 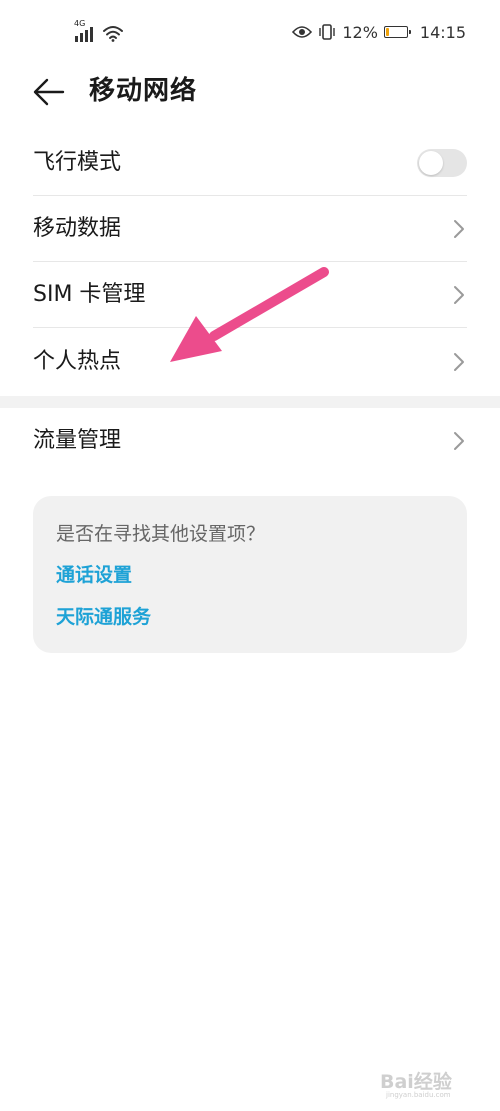 I want to click on arrow-left-icon, so click(x=49, y=92).